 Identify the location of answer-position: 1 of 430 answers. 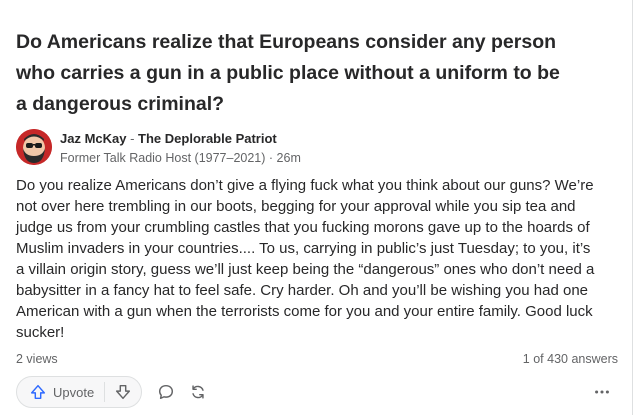
(570, 359).